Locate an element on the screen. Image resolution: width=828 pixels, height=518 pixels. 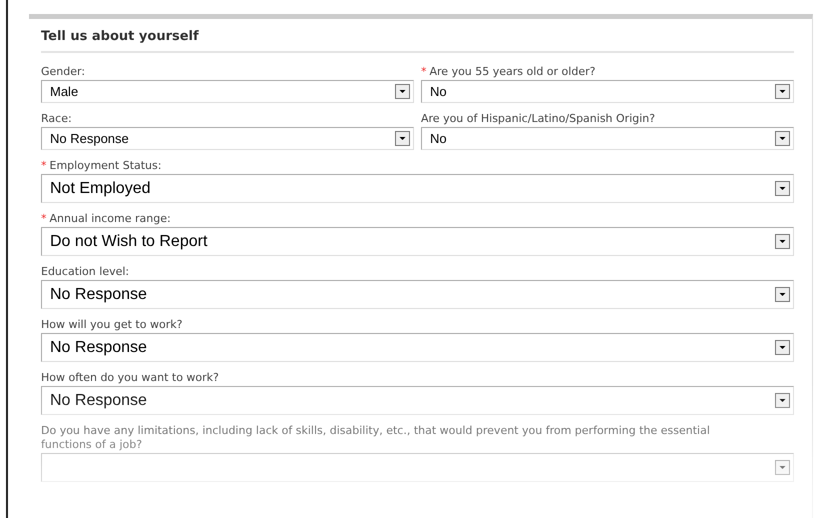
field-label: Annual income range: is located at coordinates (110, 218).